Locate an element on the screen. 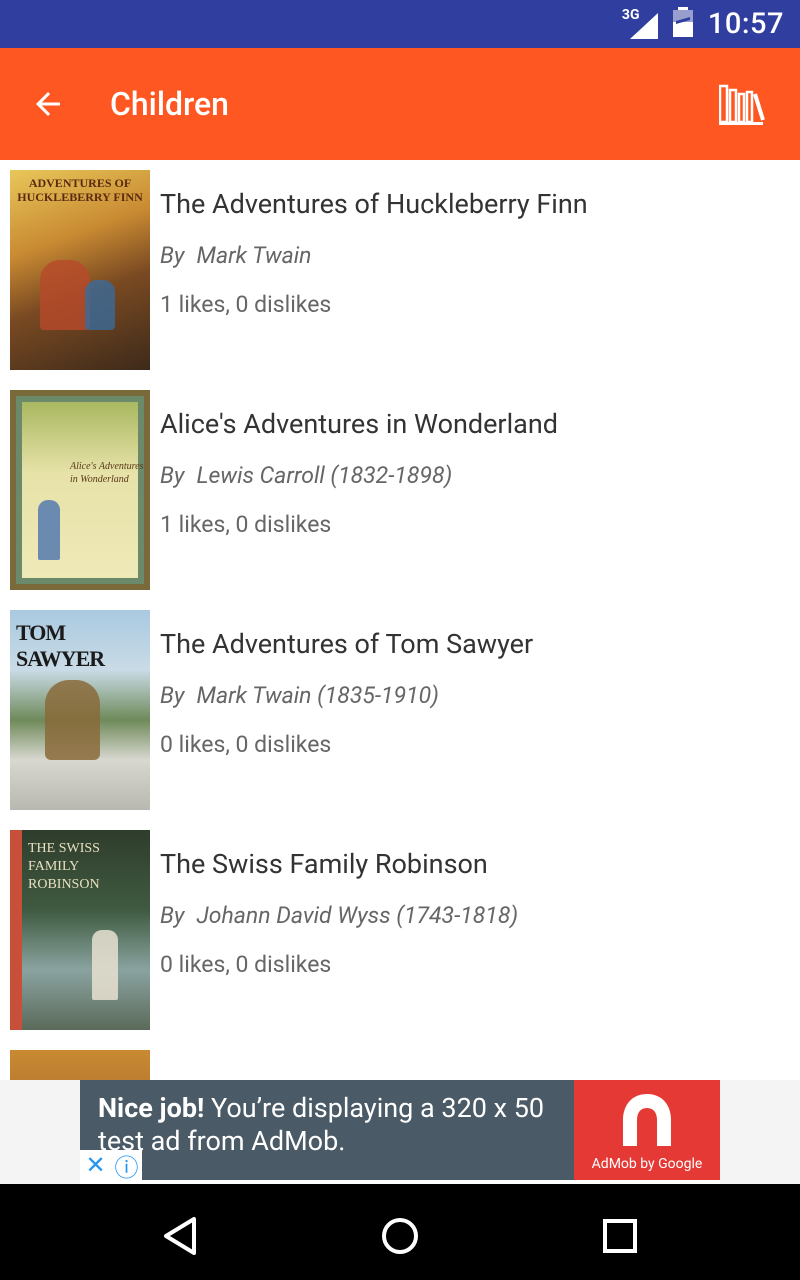 The width and height of the screenshot is (800, 1280). book-title: The Adventures of Huckleberry Finn is located at coordinates (374, 204).